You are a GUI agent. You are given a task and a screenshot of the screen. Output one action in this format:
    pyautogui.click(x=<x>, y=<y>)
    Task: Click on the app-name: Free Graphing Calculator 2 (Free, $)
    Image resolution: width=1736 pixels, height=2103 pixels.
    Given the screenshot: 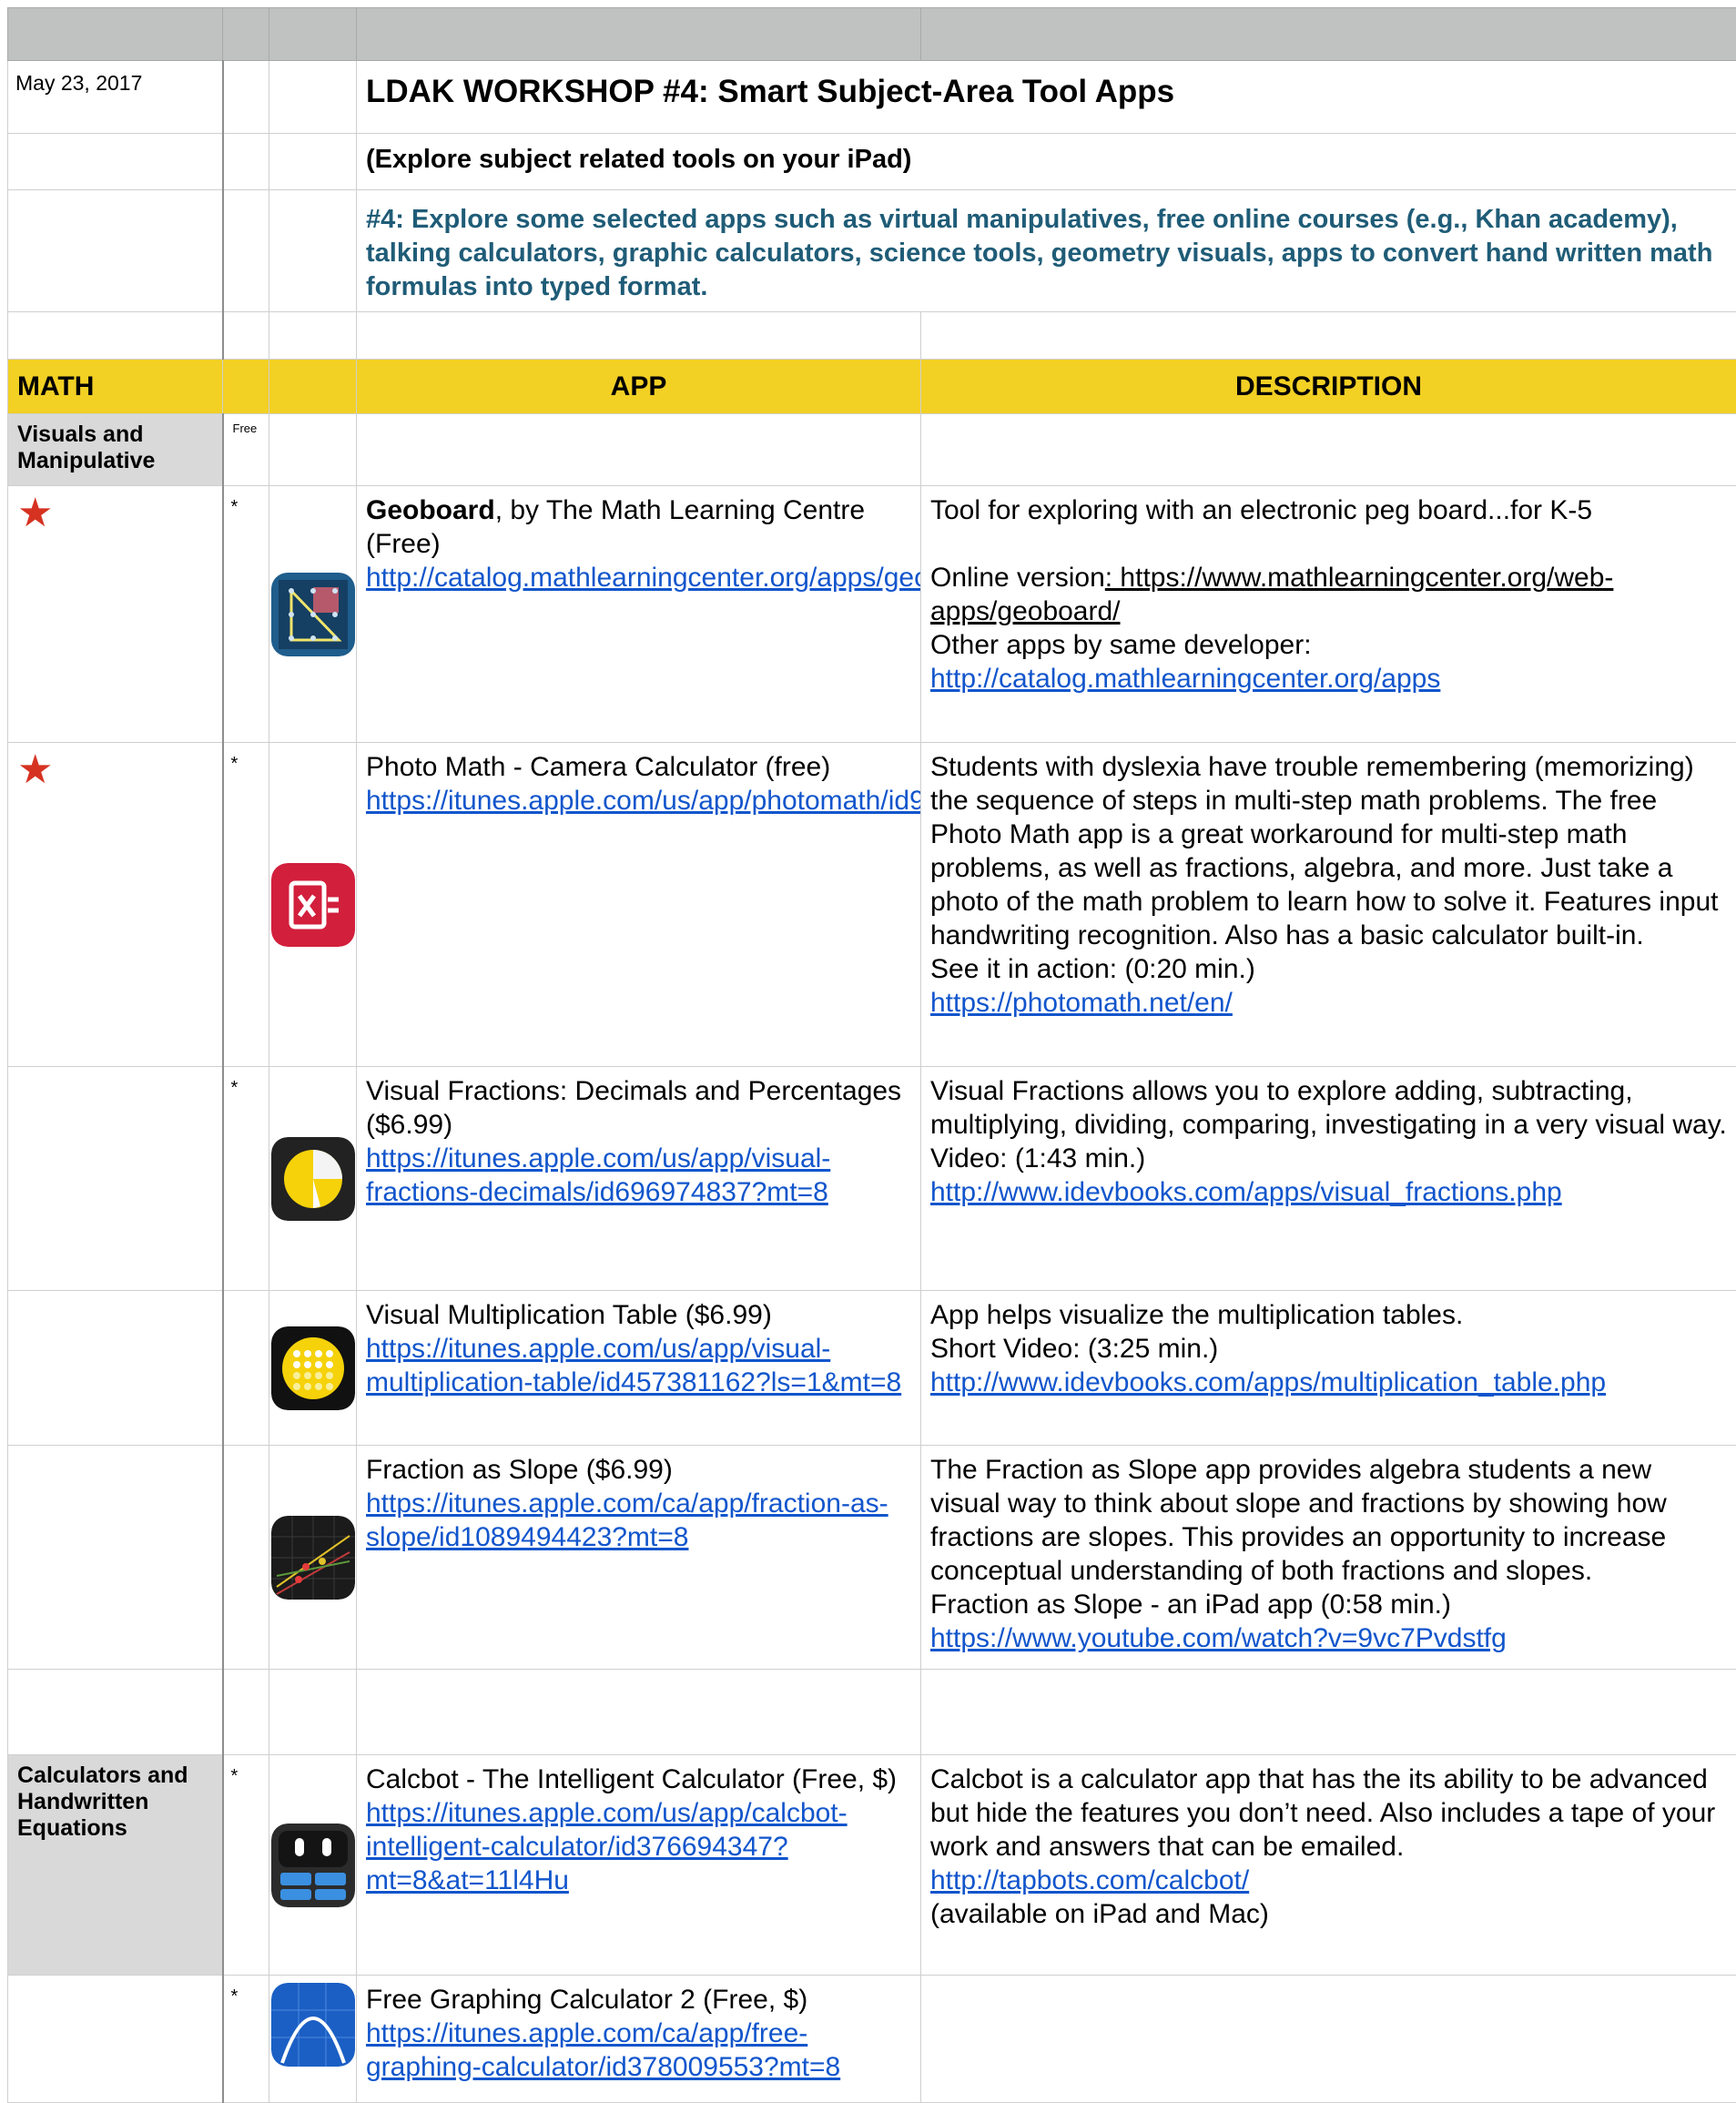 What is the action you would take?
    pyautogui.click(x=639, y=2000)
    